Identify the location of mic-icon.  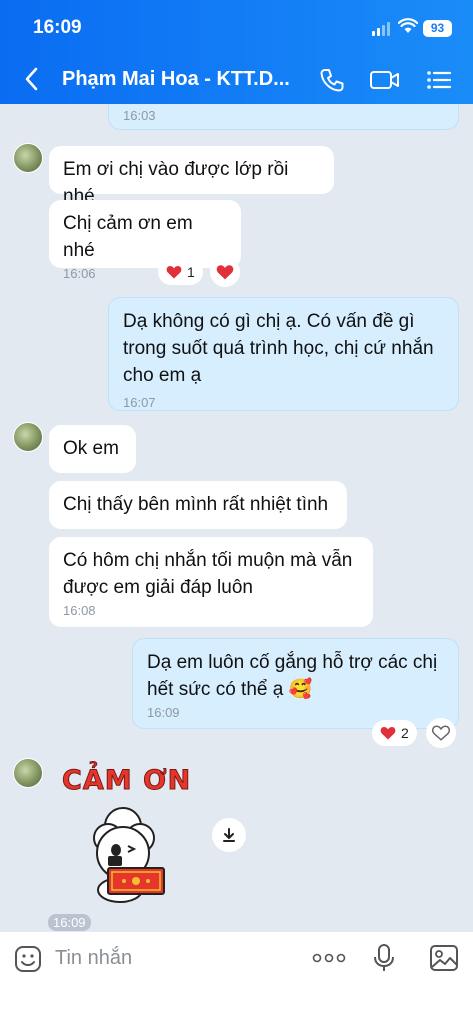
(384, 958).